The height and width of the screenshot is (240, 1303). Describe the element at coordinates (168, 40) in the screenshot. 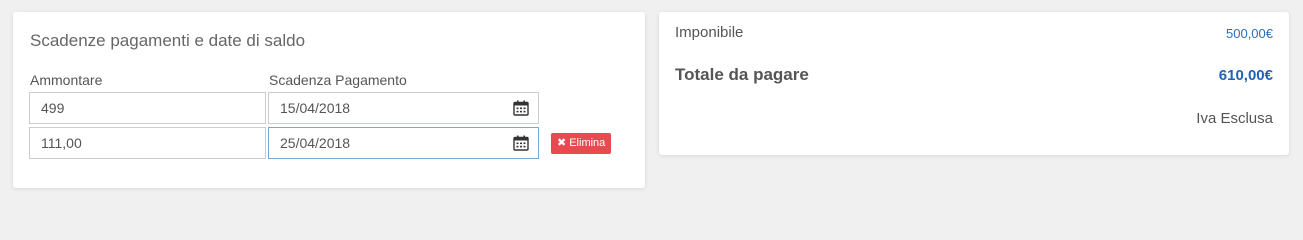

I see `payment-deadlines-title: Scadenze pagamenti e date di saldo` at that location.